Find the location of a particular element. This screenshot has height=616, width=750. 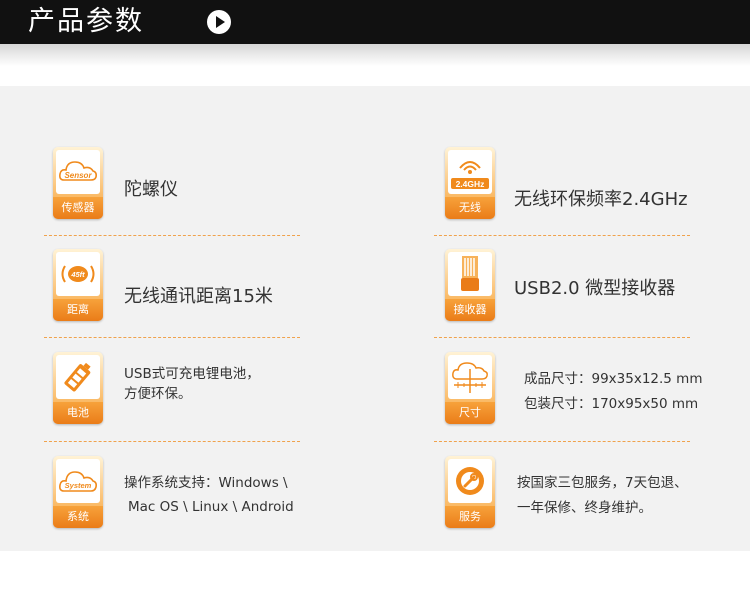

spec-frequency: 无线环保频率2.4GHz is located at coordinates (601, 199).